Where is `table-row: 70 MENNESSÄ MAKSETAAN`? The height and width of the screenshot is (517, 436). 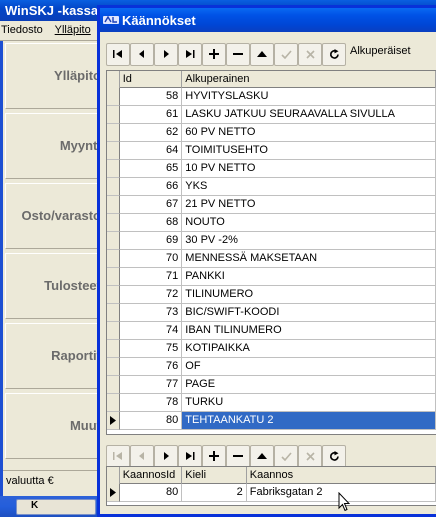 table-row: 70 MENNESSÄ MAKSETAAN is located at coordinates (271, 259).